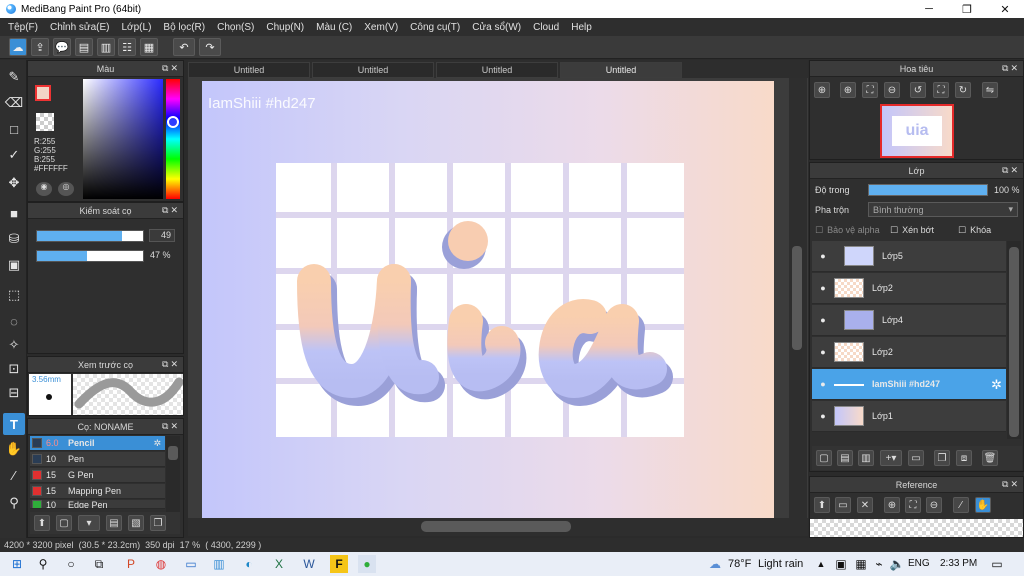 This screenshot has height=576, width=1024. Describe the element at coordinates (928, 190) in the screenshot. I see `layer-opacity-slider` at that location.